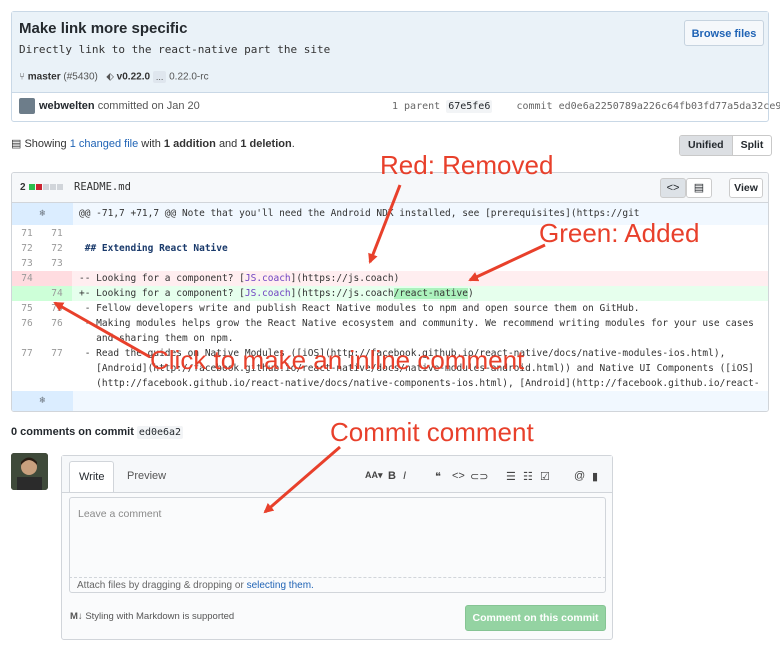 The height and width of the screenshot is (665, 780). Describe the element at coordinates (267, 293) in the screenshot. I see `code-link-text: JS.coach` at that location.